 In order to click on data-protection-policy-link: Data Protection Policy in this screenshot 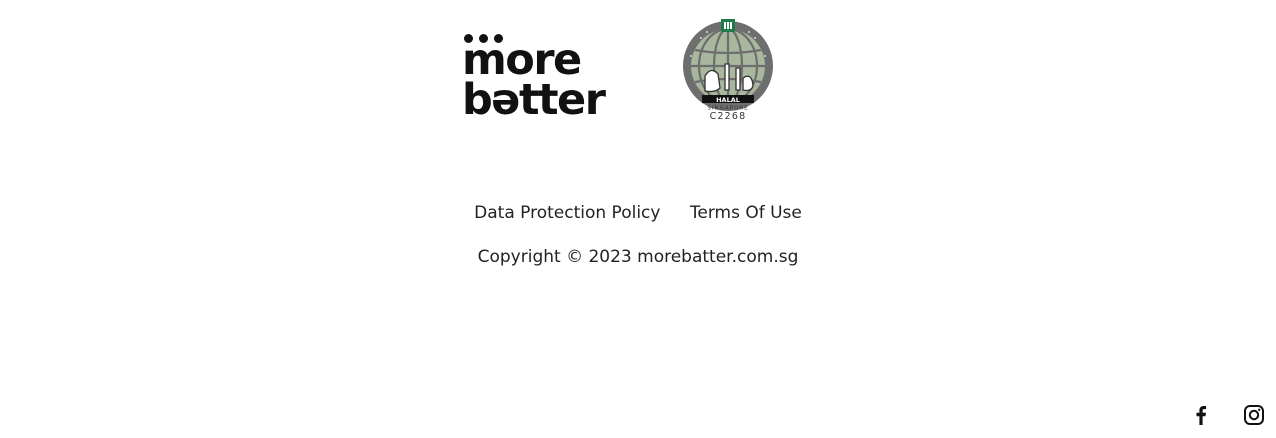, I will do `click(567, 213)`.